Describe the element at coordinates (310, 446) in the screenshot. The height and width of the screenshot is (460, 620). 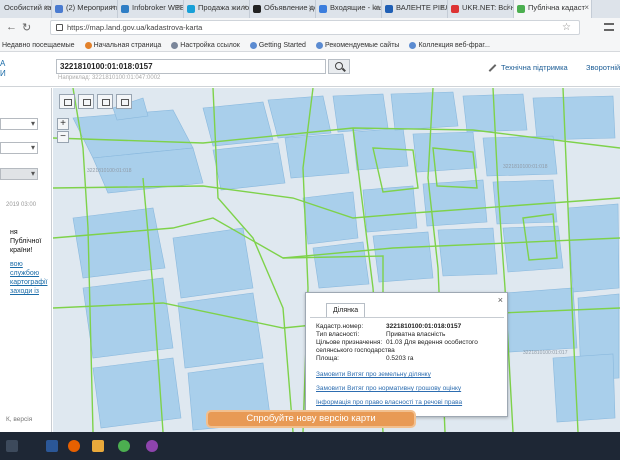
I see `os-taskbar` at that location.